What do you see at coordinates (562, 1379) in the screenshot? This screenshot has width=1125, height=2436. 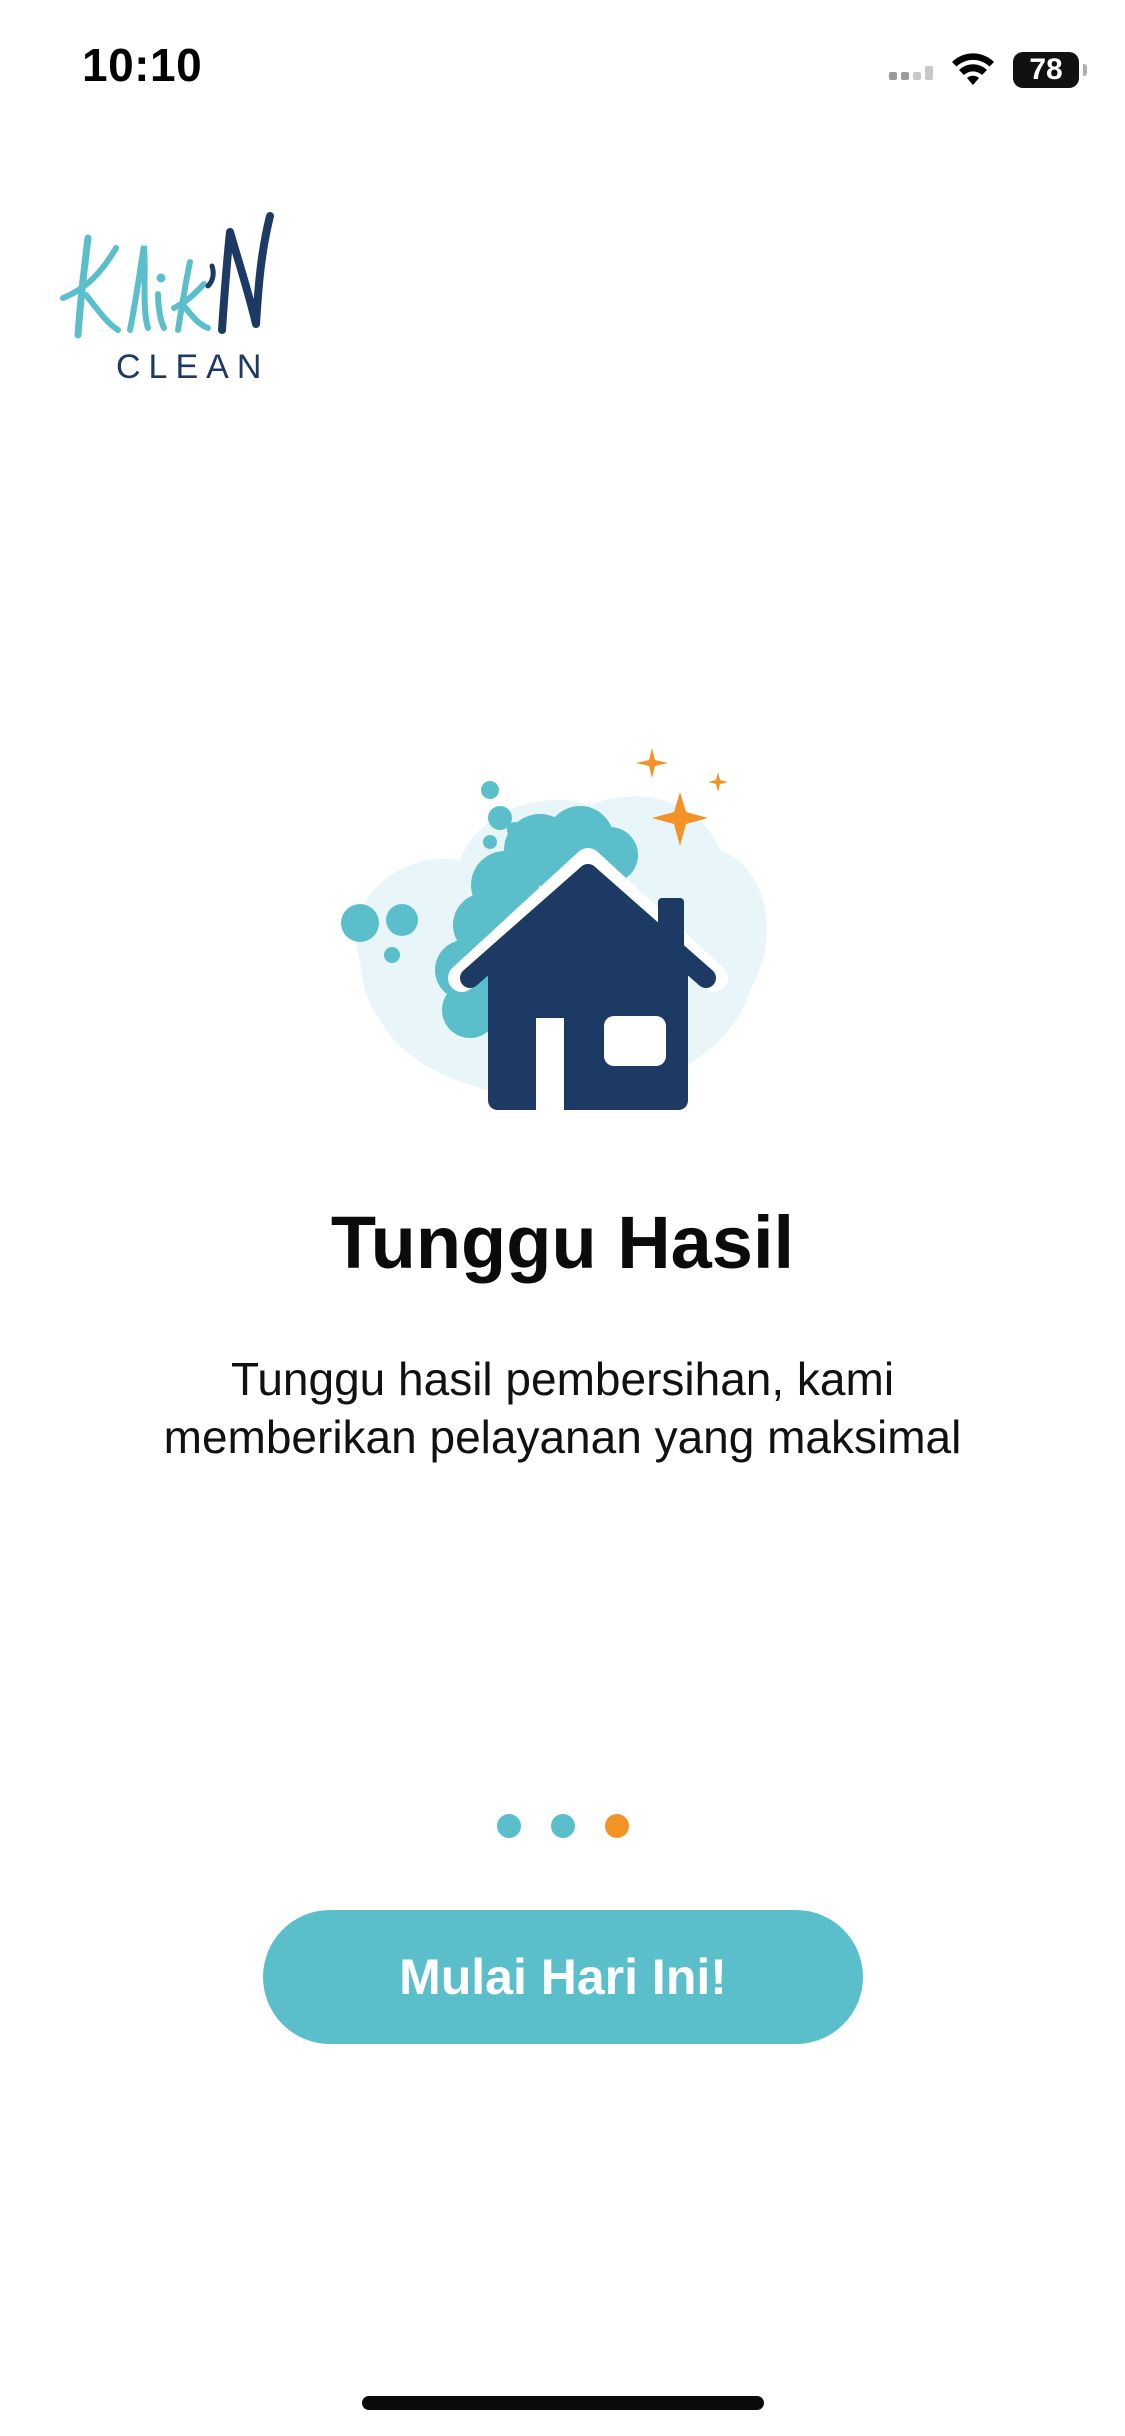 I see `description-line-1: Tunggu hasil pembersihan, kami` at bounding box center [562, 1379].